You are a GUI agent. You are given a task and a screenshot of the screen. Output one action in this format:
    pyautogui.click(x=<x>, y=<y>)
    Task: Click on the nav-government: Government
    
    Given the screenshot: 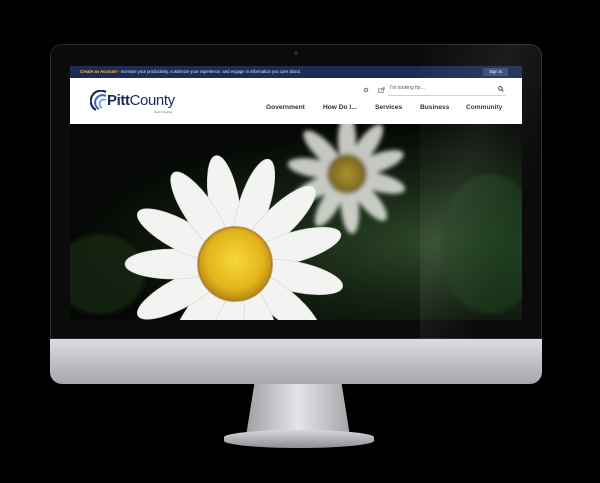 What is the action you would take?
    pyautogui.click(x=285, y=107)
    